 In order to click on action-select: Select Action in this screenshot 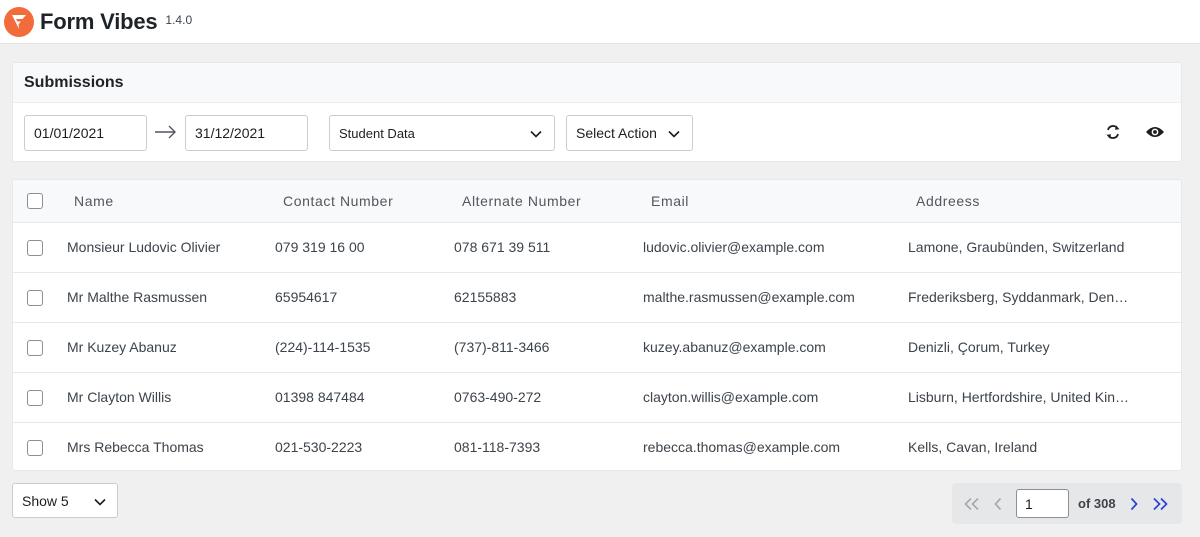, I will do `click(629, 133)`.